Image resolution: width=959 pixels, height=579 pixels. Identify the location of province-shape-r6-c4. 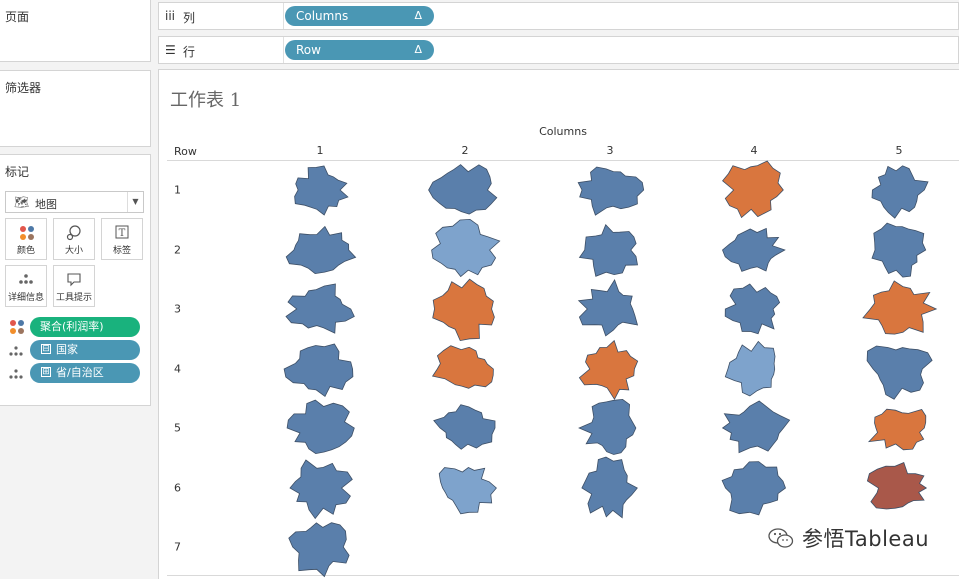
(754, 488).